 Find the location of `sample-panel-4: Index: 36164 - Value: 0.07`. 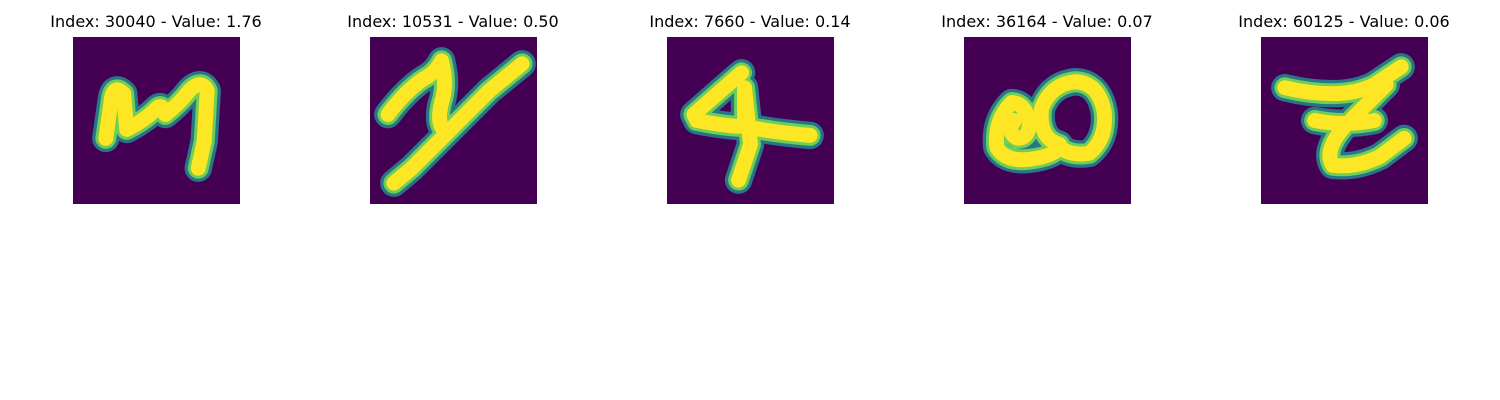

sample-panel-4: Index: 36164 - Value: 0.07 is located at coordinates (1047, 105).